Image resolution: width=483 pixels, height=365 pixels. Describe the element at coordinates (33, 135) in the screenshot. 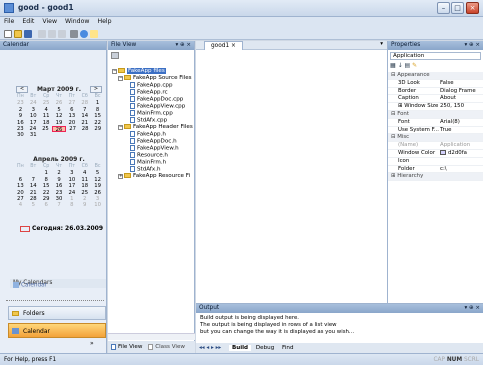

I see `calendar-day: 31` at that location.